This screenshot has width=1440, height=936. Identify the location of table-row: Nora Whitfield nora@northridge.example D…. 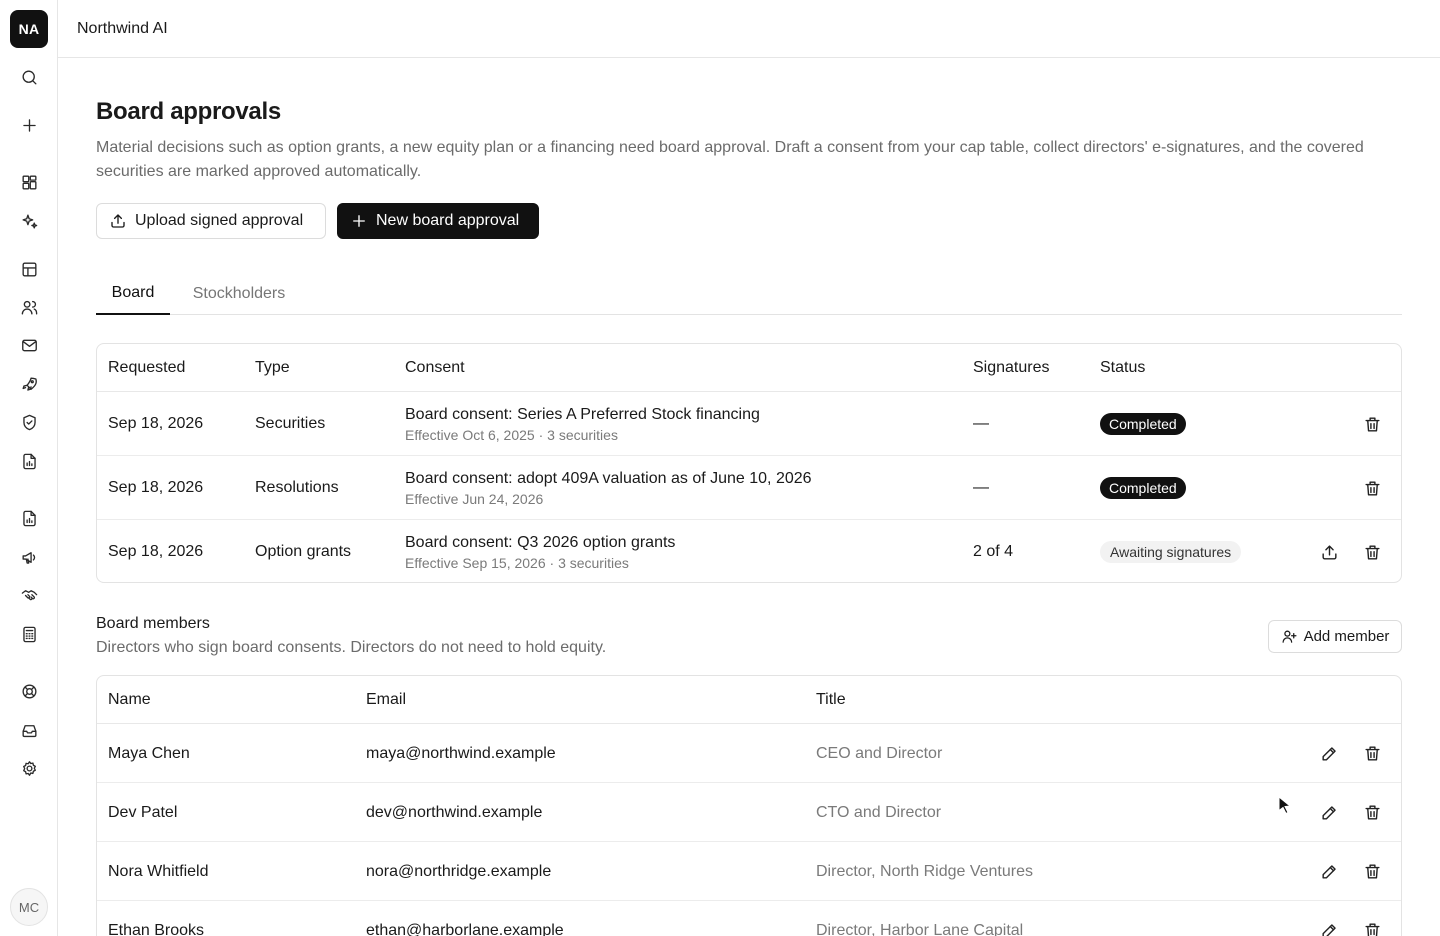
(749, 871).